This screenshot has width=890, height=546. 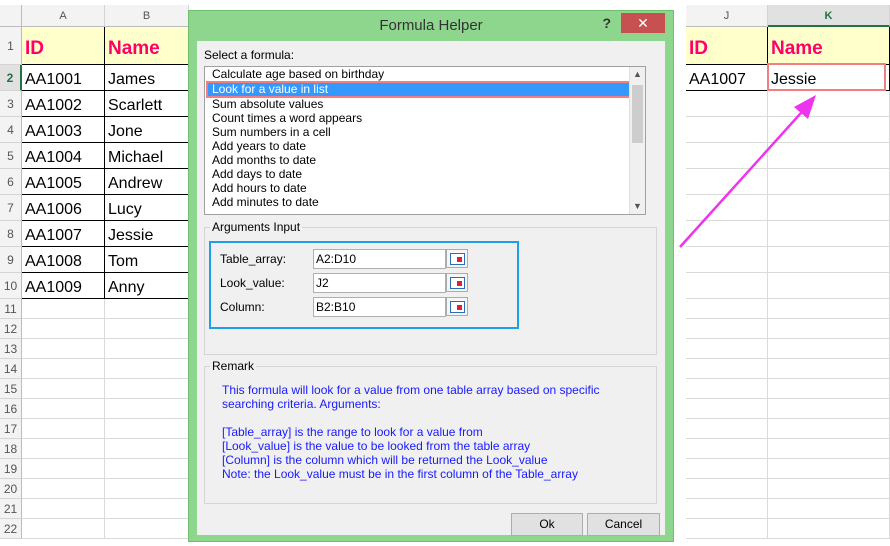 I want to click on name-cell: Scarlett, so click(x=147, y=104).